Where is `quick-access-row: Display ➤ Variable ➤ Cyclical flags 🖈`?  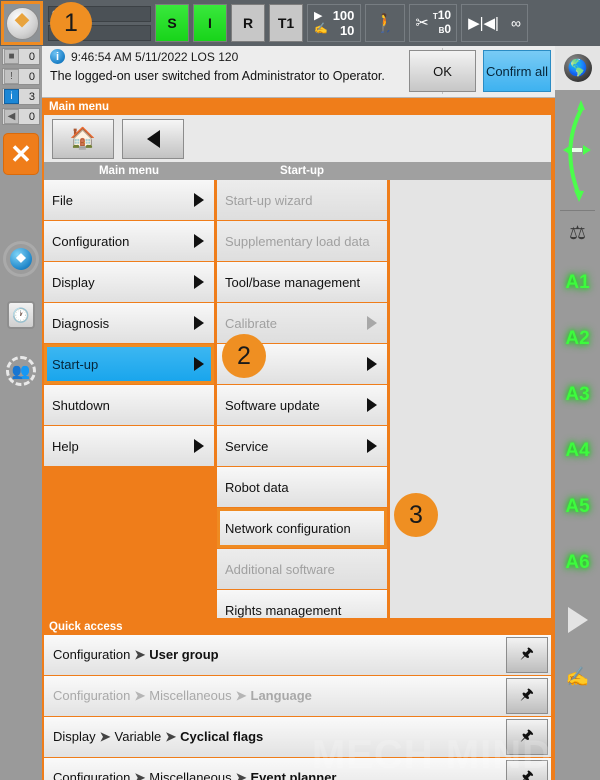
quick-access-row: Display ➤ Variable ➤ Cyclical flags 🖈 is located at coordinates (297, 737).